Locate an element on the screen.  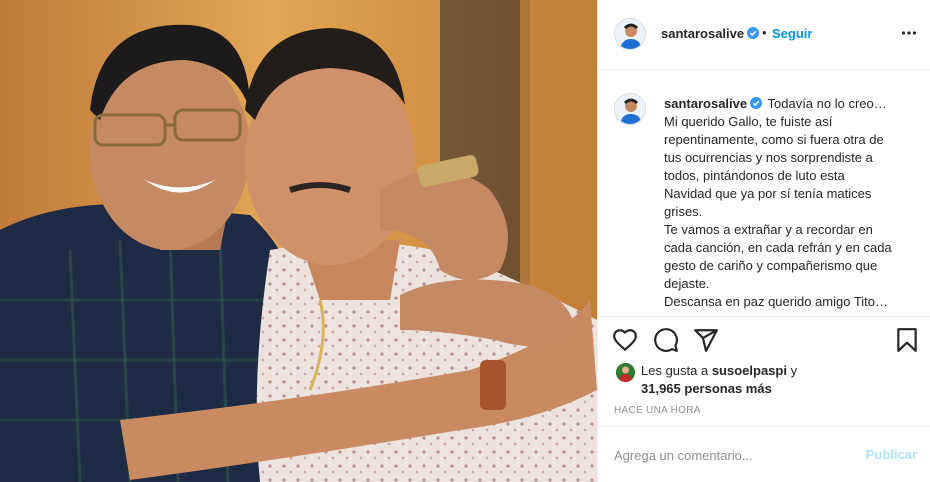
comment-bubble-icon is located at coordinates (666, 340).